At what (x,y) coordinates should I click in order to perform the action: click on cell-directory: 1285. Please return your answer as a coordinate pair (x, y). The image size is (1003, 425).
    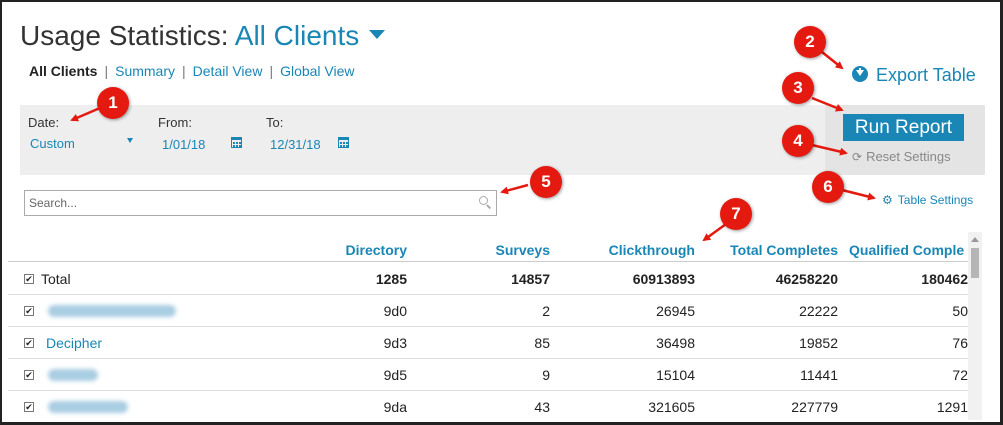
    Looking at the image, I should click on (391, 279).